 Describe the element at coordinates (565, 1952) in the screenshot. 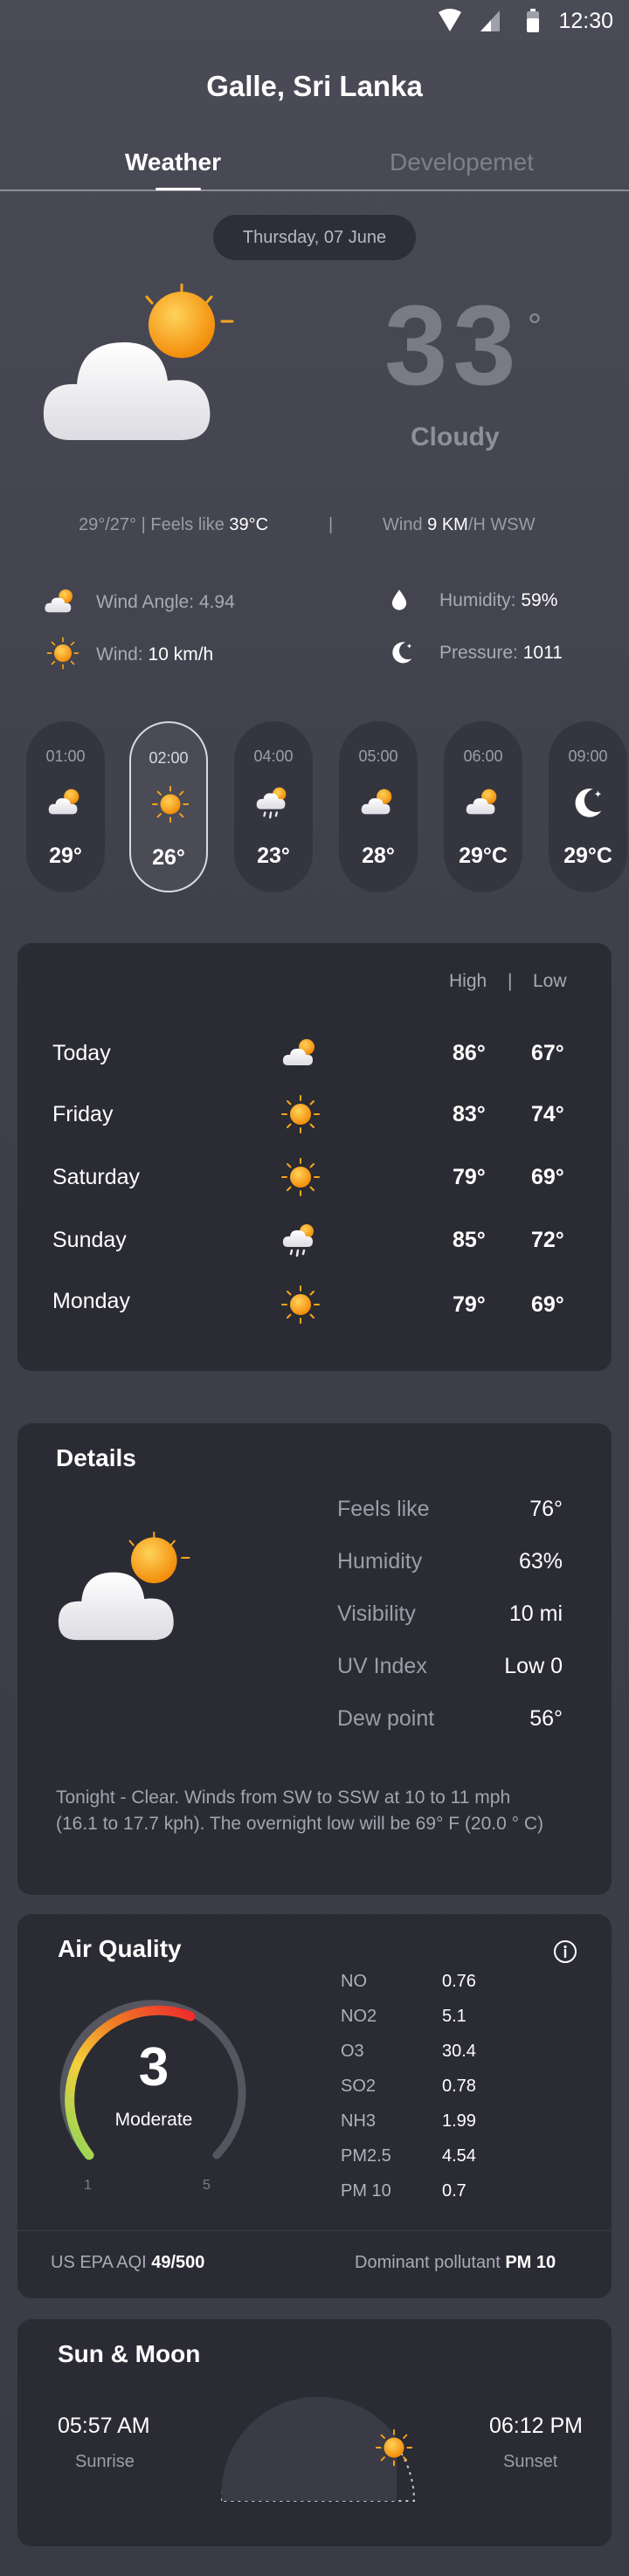

I see `info-icon` at that location.